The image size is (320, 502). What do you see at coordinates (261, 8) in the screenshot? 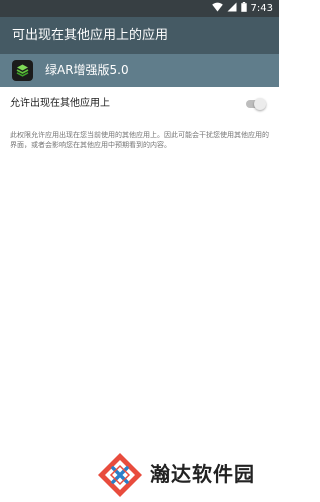
I see `status-time: 7:43` at bounding box center [261, 8].